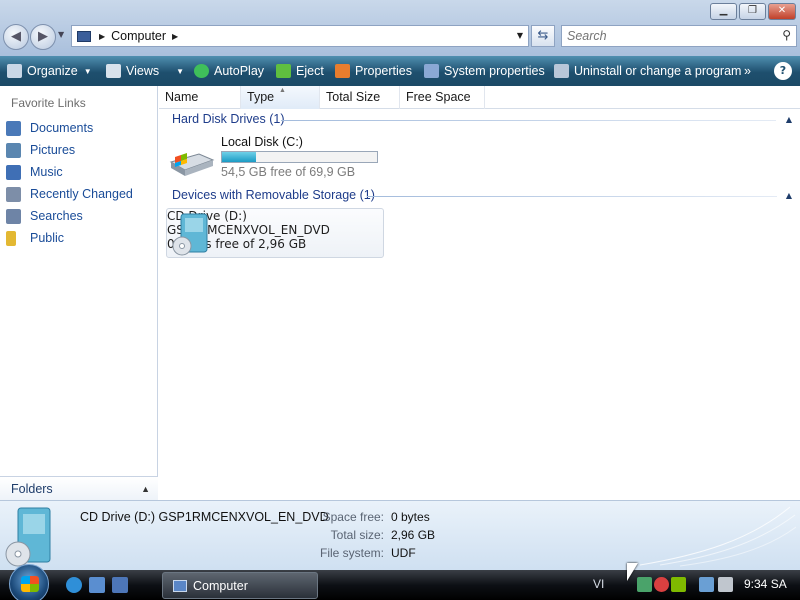  Describe the element at coordinates (79, 488) in the screenshot. I see `folders-toggle: Folders ▲` at that location.